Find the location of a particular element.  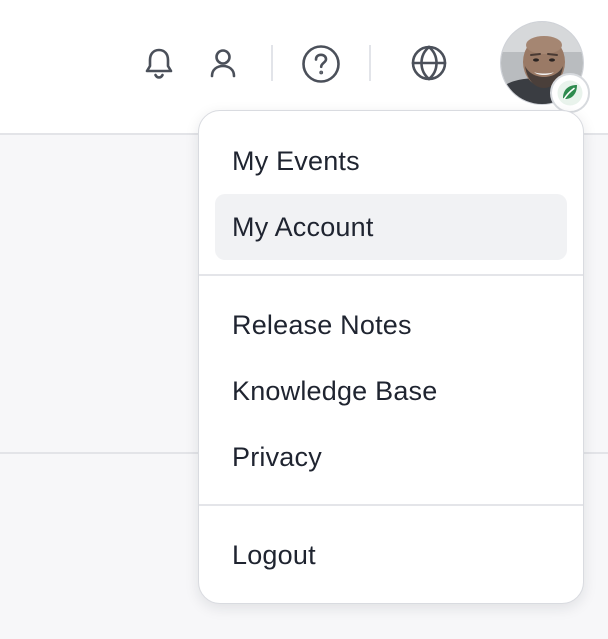

leaf-badge-icon is located at coordinates (570, 93).